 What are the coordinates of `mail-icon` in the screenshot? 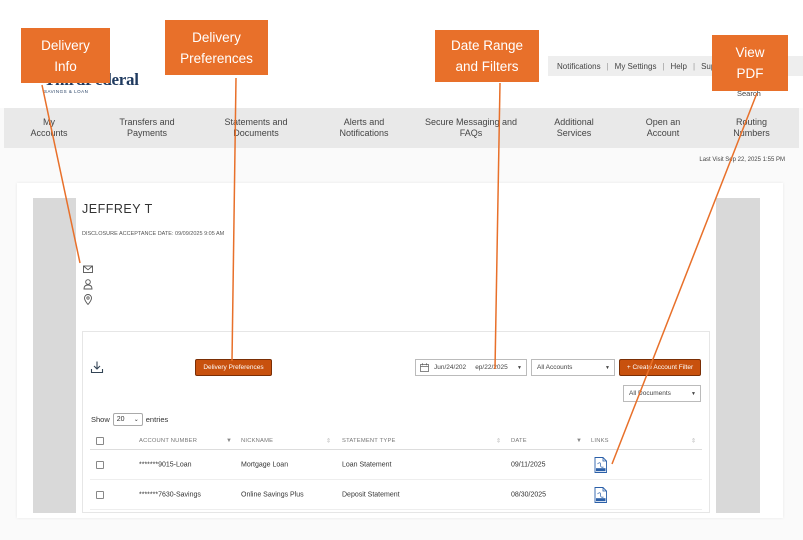 It's located at (88, 269).